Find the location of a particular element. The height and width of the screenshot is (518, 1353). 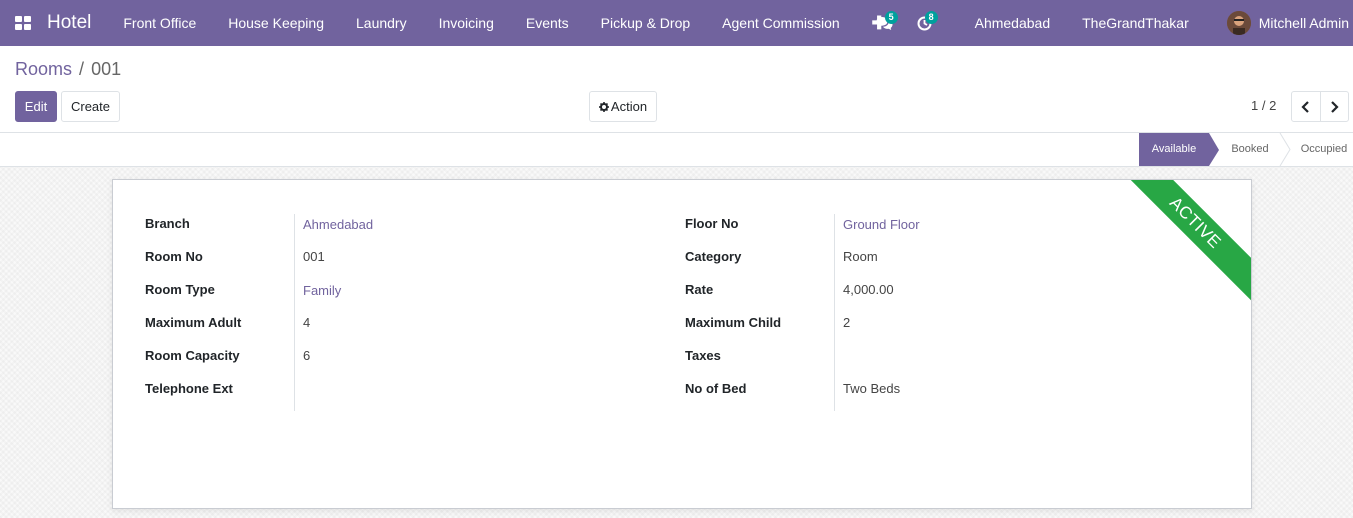

menu-invoicing: Invoicing is located at coordinates (466, 23).